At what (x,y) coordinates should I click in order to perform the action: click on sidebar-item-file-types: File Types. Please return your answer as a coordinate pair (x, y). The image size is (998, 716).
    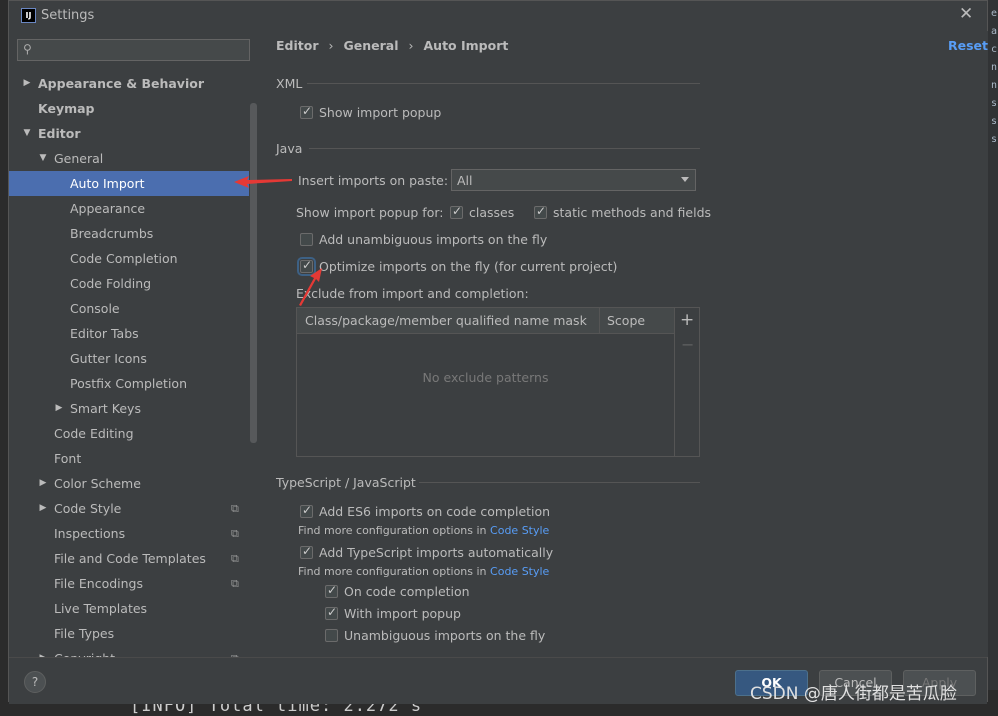
    Looking at the image, I should click on (129, 633).